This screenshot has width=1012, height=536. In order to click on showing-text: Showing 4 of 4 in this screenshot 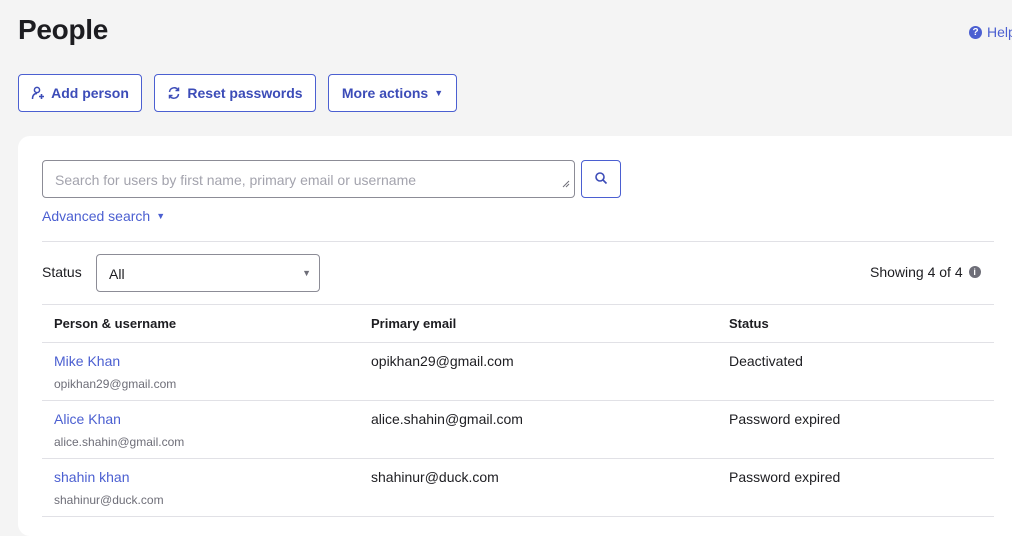, I will do `click(916, 272)`.